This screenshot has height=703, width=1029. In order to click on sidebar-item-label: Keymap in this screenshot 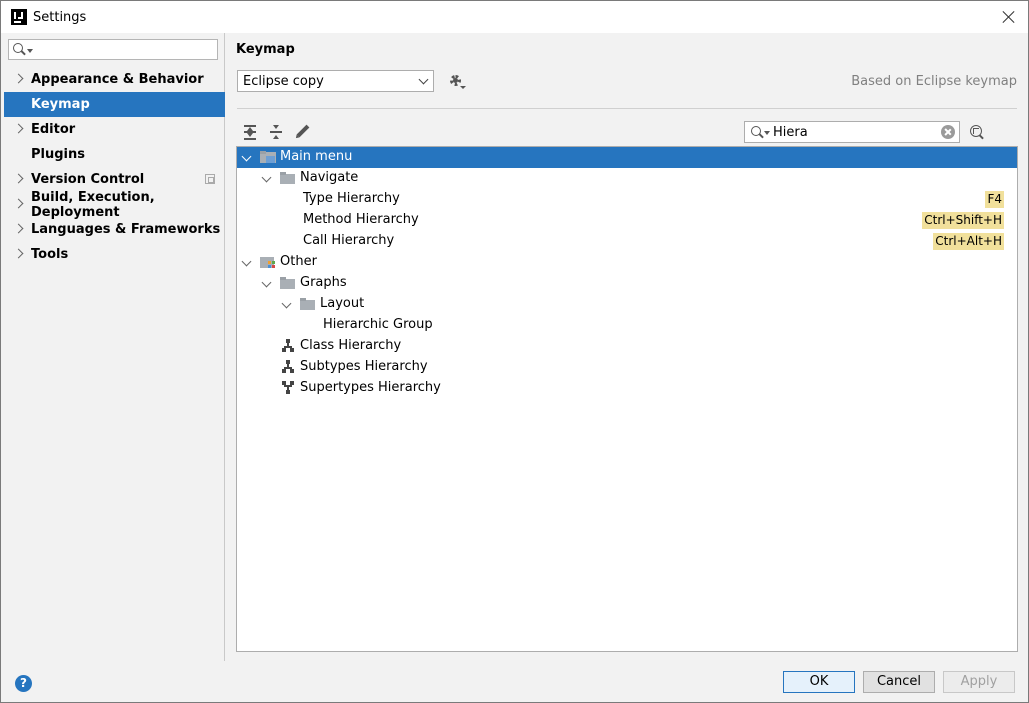, I will do `click(60, 104)`.